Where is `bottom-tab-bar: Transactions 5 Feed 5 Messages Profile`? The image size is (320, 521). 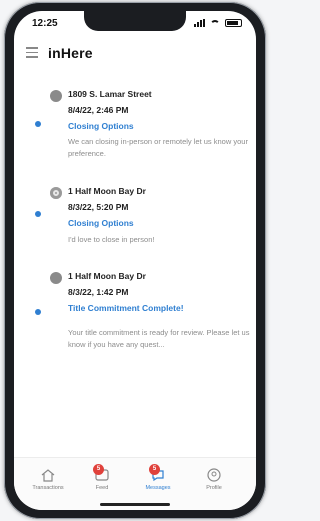 bottom-tab-bar: Transactions 5 Feed 5 Messages Profile is located at coordinates (135, 483).